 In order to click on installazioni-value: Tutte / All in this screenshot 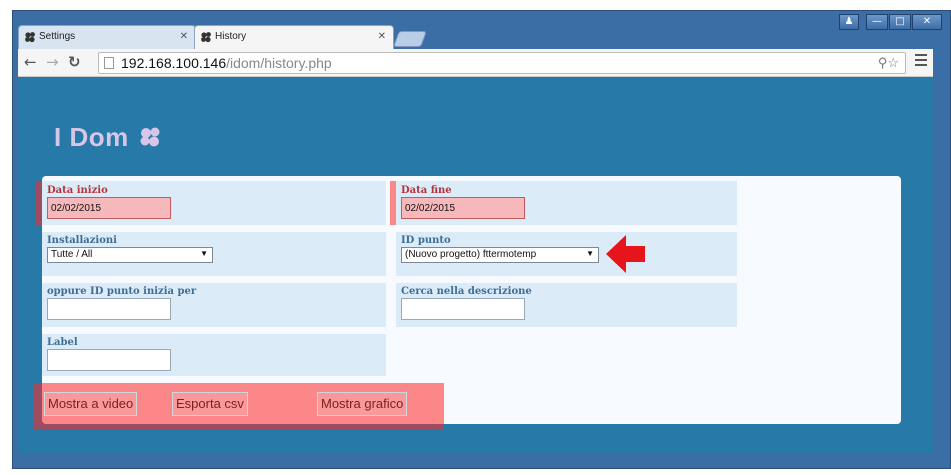, I will do `click(72, 254)`.